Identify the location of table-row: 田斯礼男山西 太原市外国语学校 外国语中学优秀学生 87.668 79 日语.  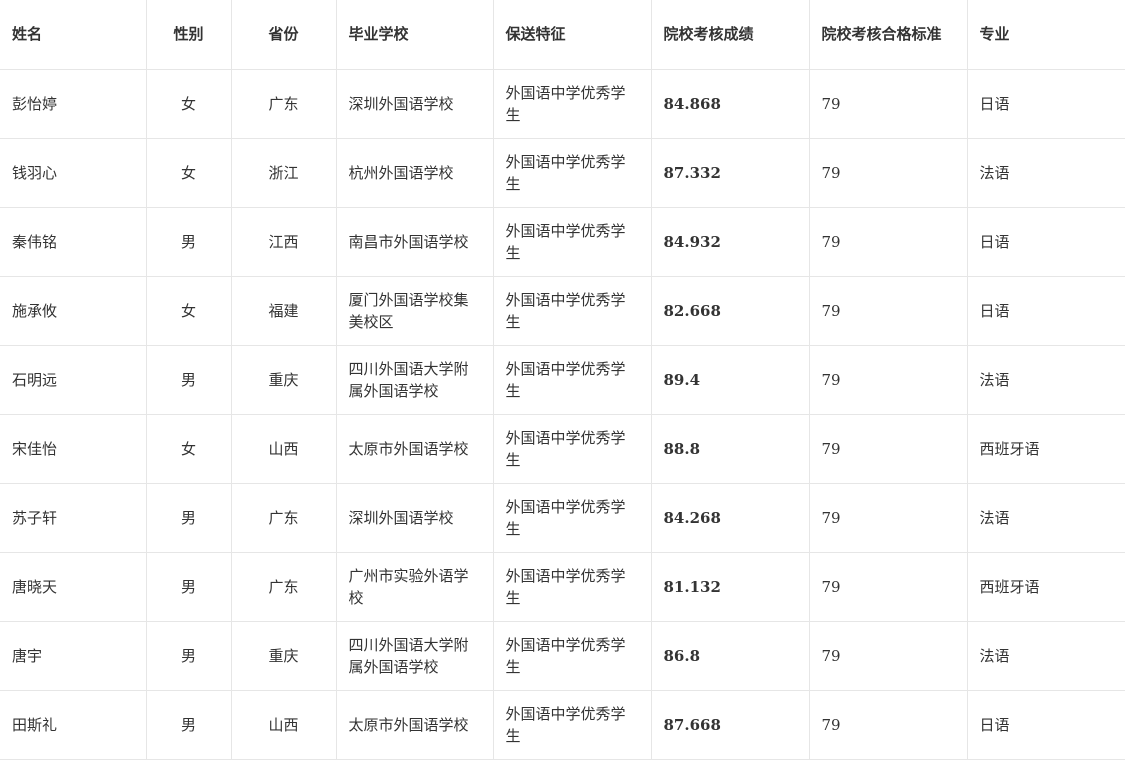
(562, 724).